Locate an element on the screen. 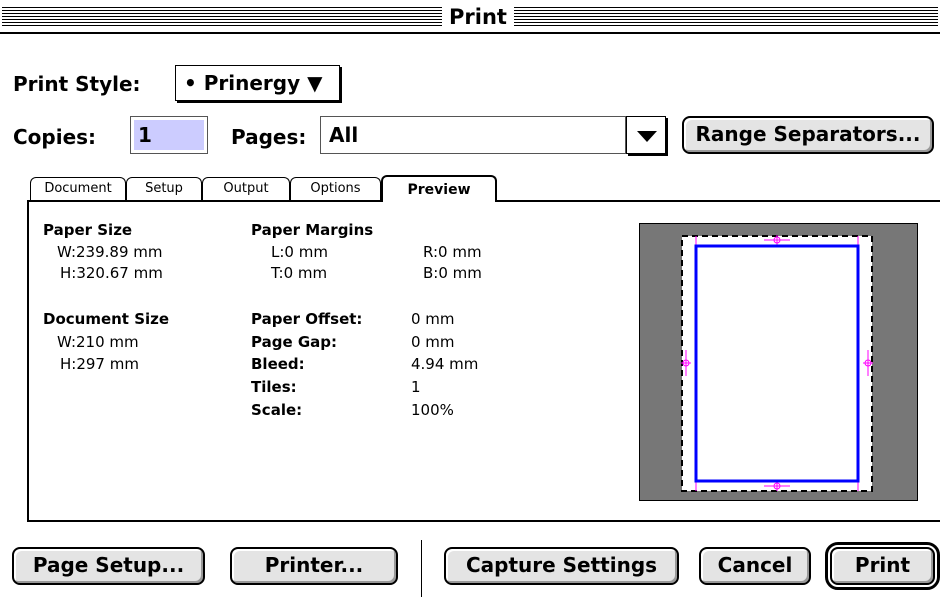  paper-offset-label: Paper Offset: is located at coordinates (307, 319).